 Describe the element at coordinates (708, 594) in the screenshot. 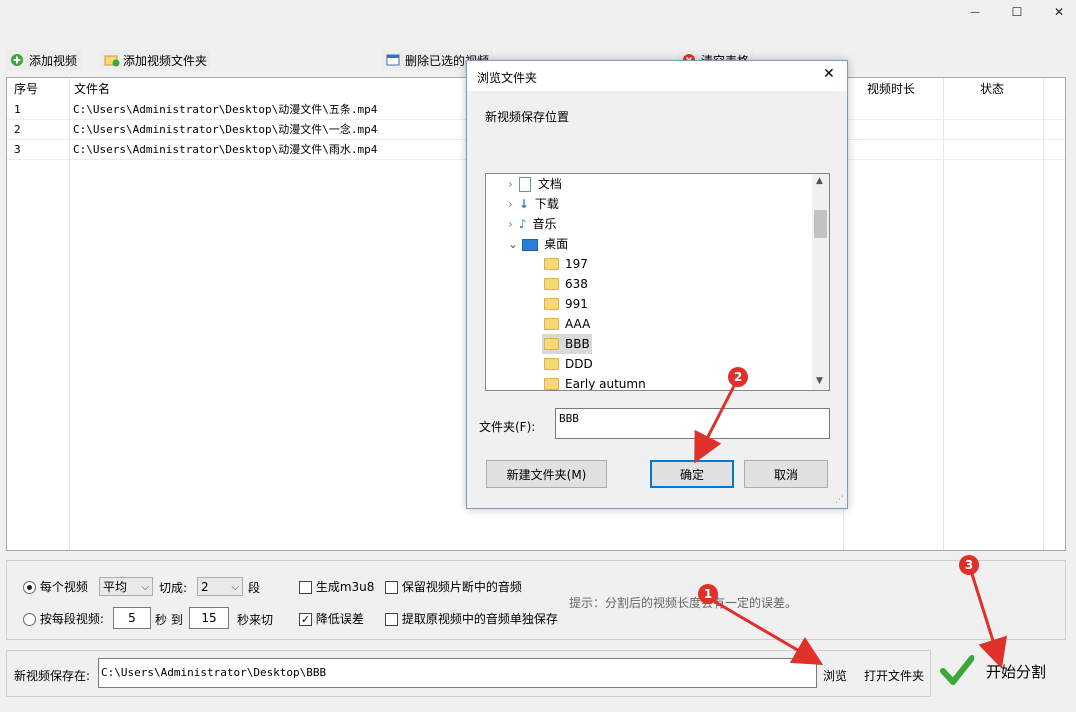

I see `step-badge-1: 1` at that location.